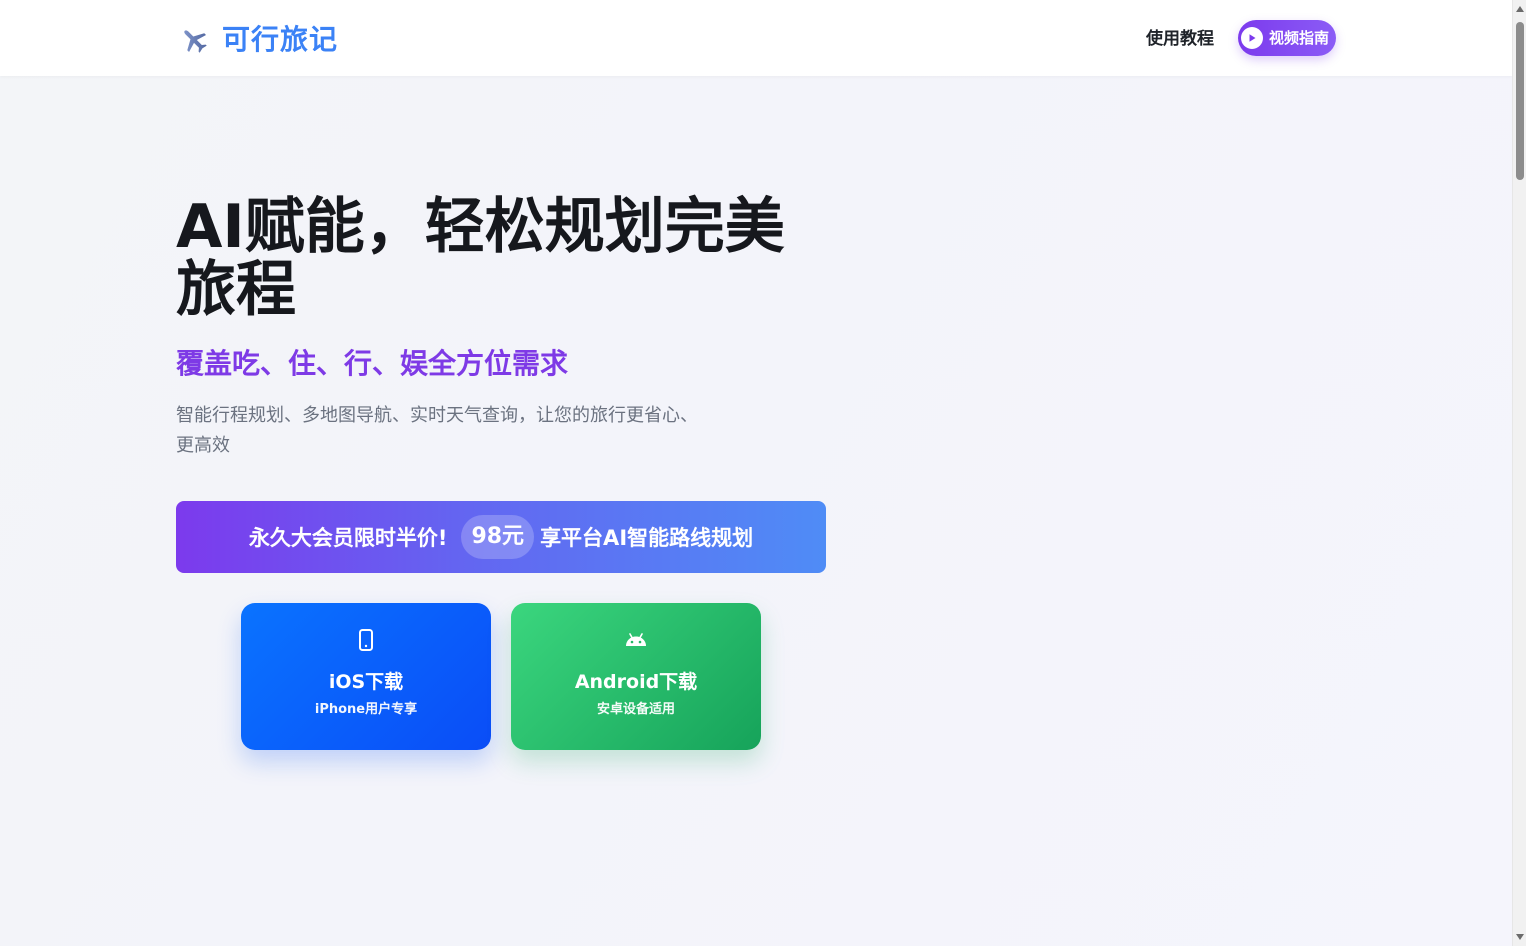 The width and height of the screenshot is (1526, 946). I want to click on scroll-up-arrow-icon, so click(1520, 9).